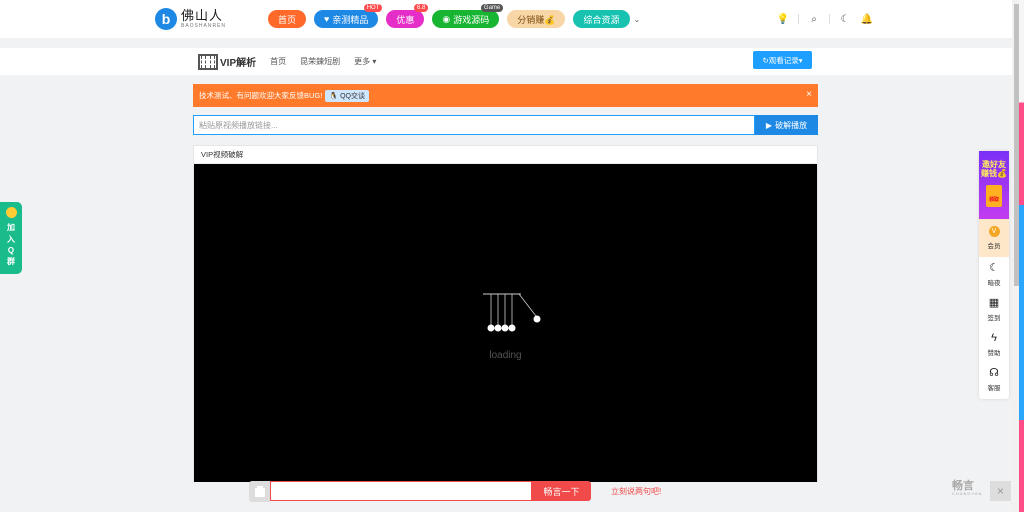  Describe the element at coordinates (446, 18) in the screenshot. I see `gamepad-icon: ◉` at that location.